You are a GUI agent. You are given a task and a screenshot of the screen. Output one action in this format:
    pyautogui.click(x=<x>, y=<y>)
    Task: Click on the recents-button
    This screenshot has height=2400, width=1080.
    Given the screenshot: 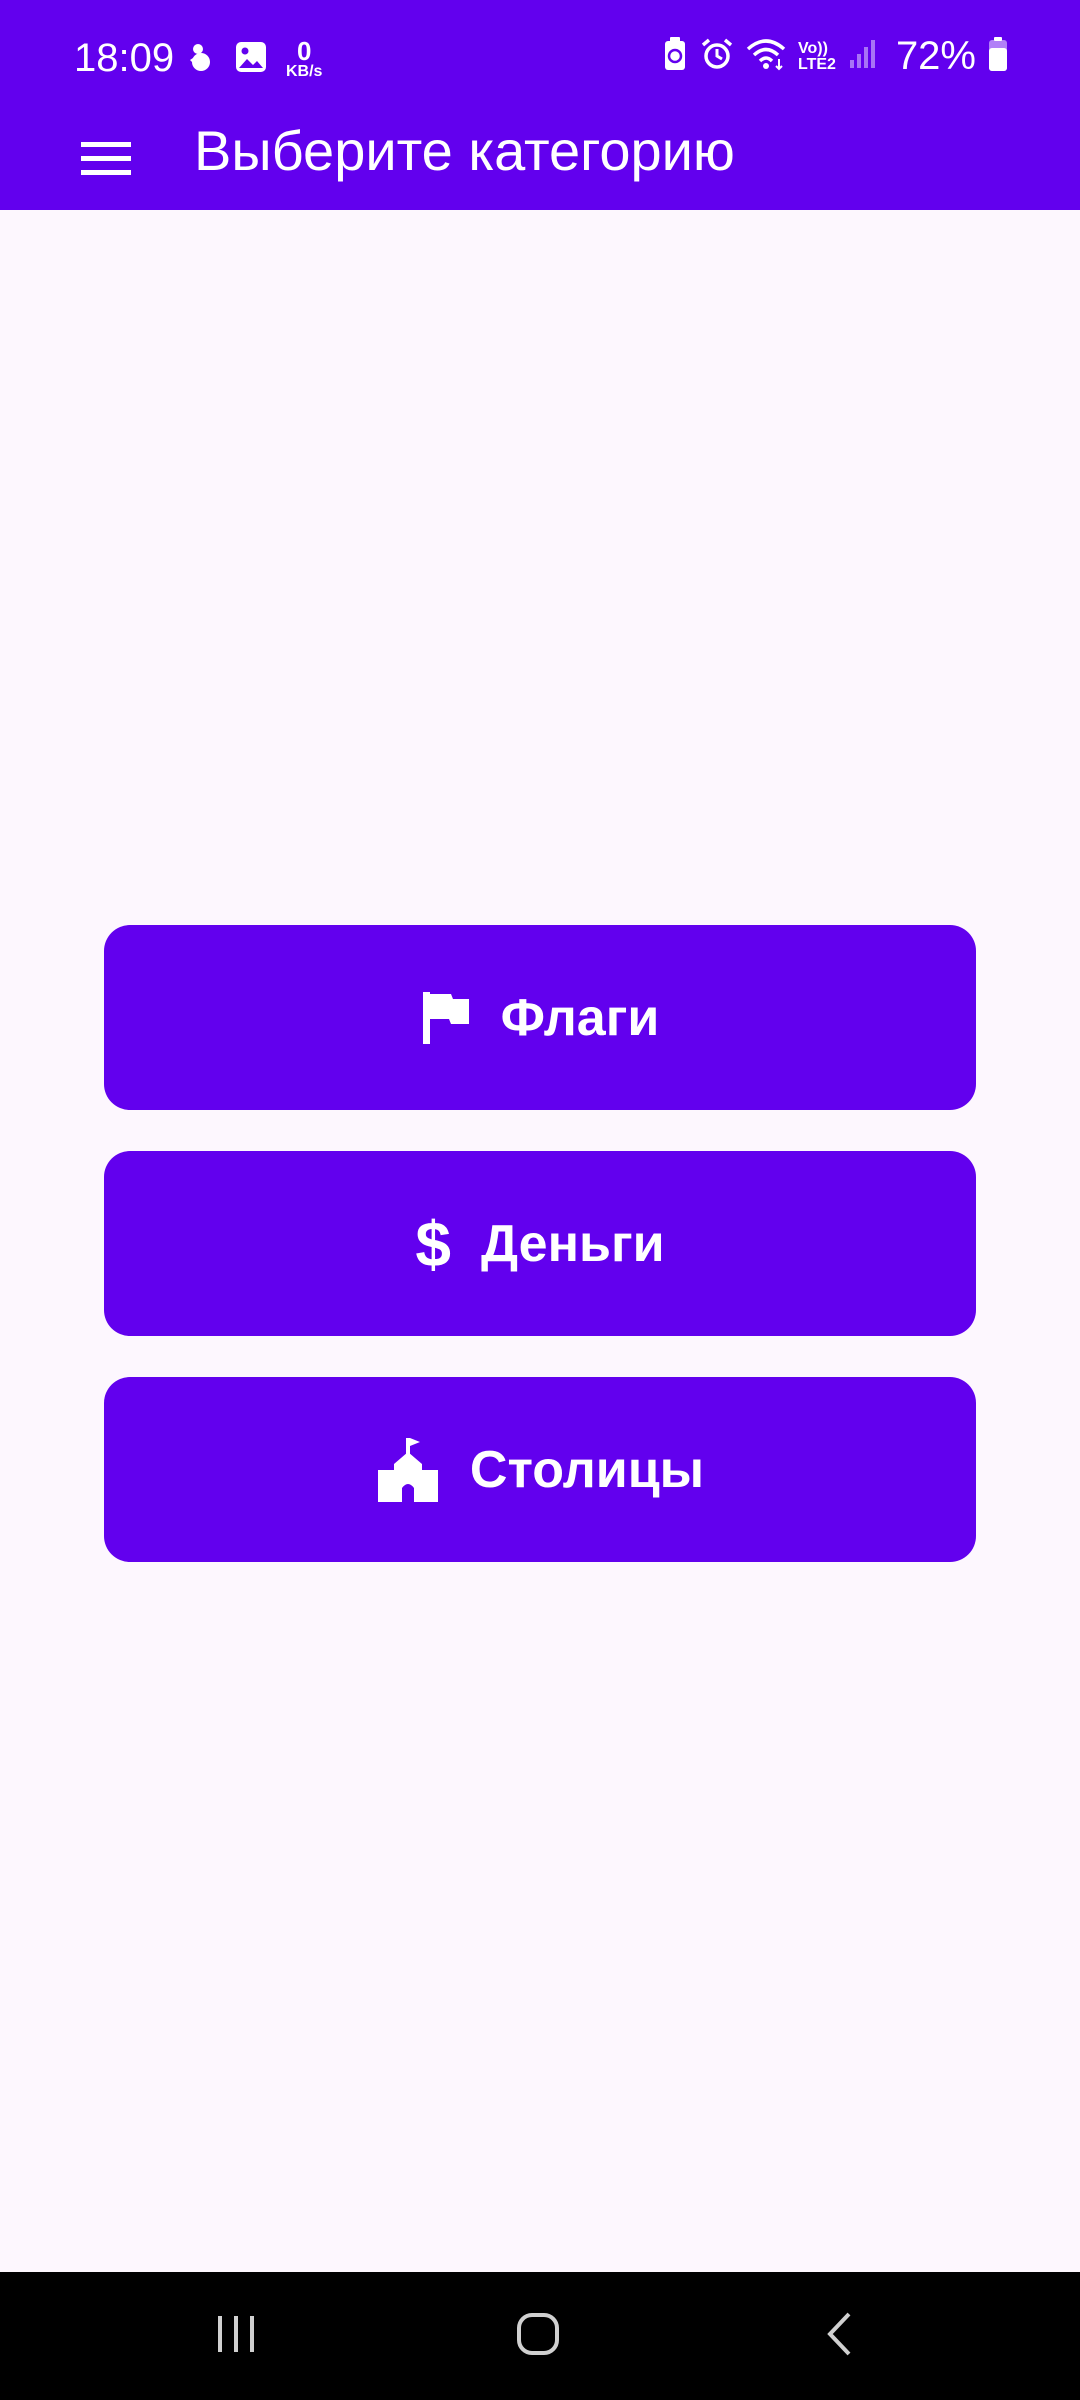 What is the action you would take?
    pyautogui.click(x=236, y=2336)
    